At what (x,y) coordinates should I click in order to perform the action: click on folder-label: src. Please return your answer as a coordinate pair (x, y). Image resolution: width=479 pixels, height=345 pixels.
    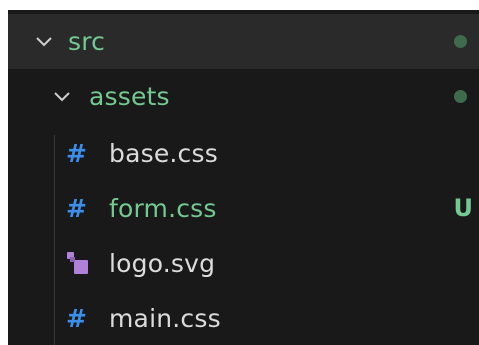
    Looking at the image, I should click on (87, 41).